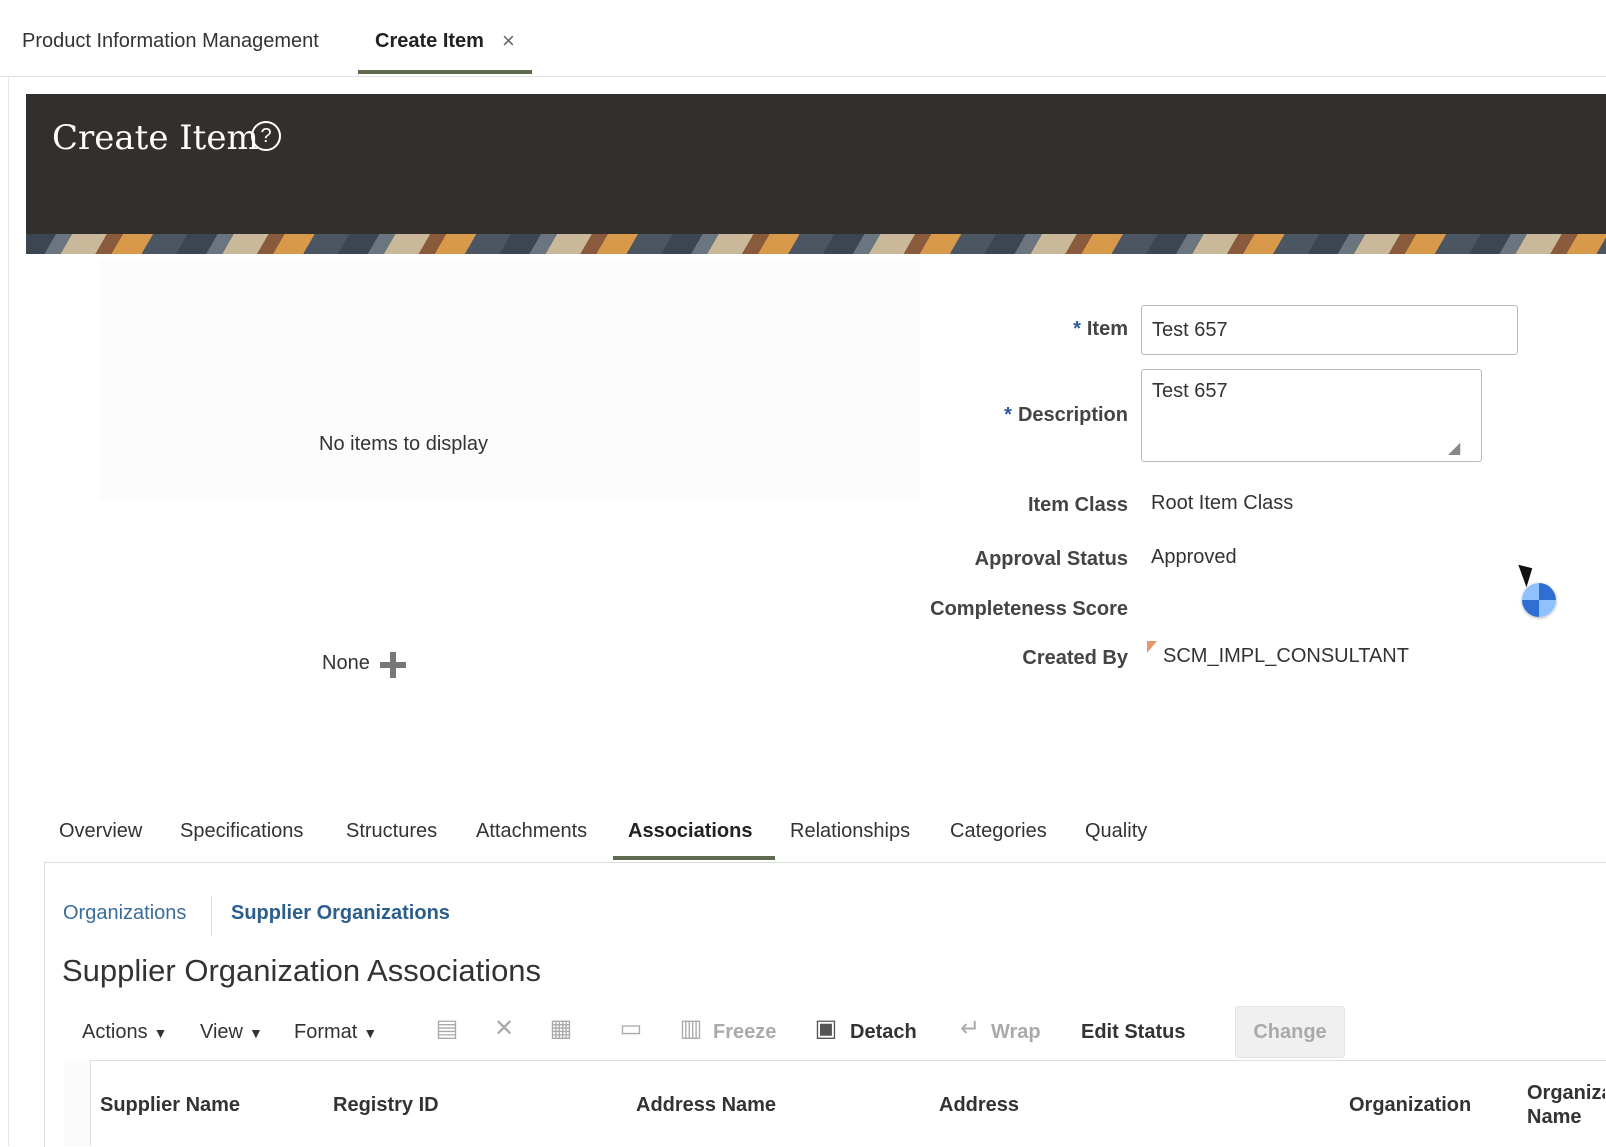 This screenshot has width=1606, height=1147. I want to click on subtab-organizations: Organizations, so click(124, 913).